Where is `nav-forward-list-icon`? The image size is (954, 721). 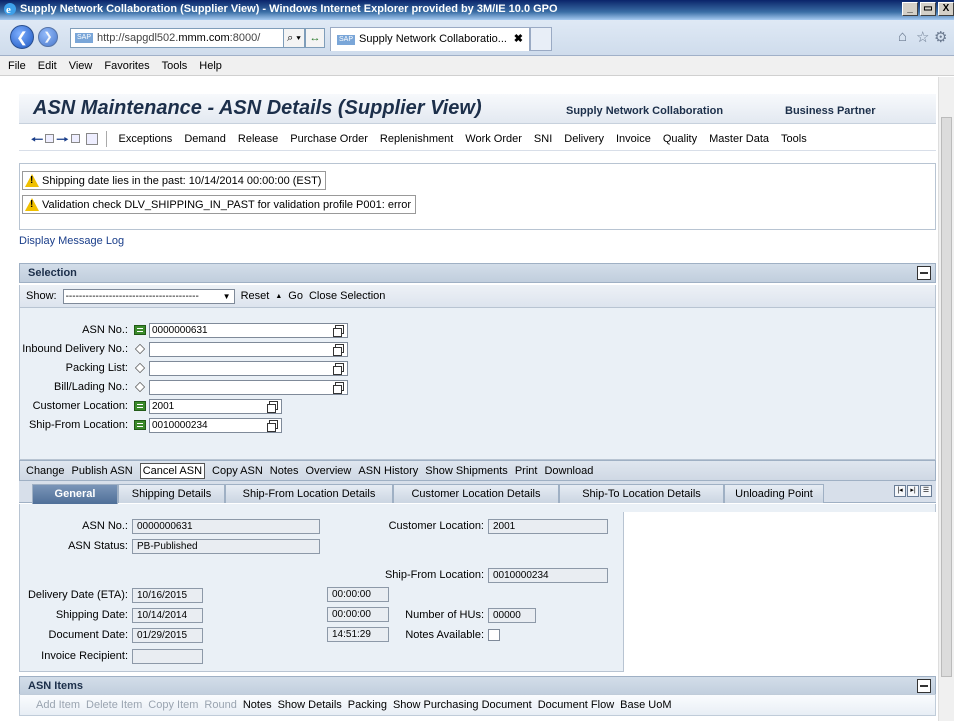
nav-forward-list-icon is located at coordinates (75, 138).